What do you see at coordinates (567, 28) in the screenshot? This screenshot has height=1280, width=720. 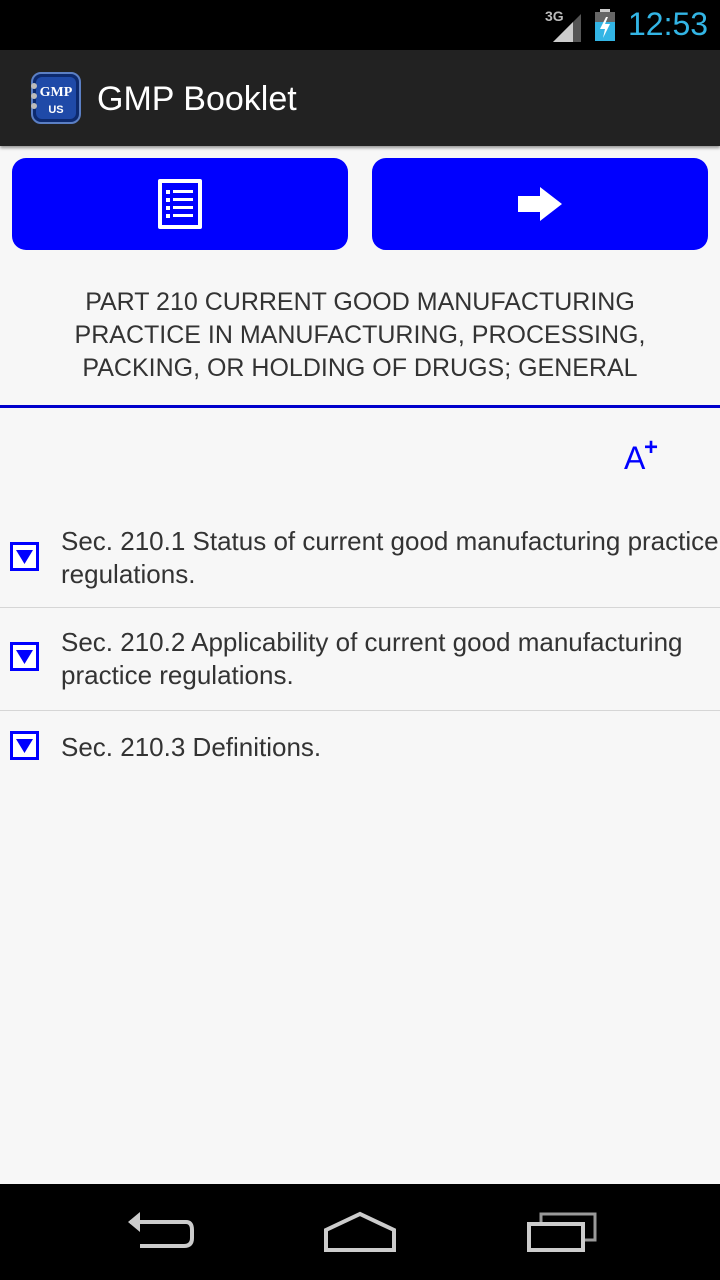 I see `signal-icon` at bounding box center [567, 28].